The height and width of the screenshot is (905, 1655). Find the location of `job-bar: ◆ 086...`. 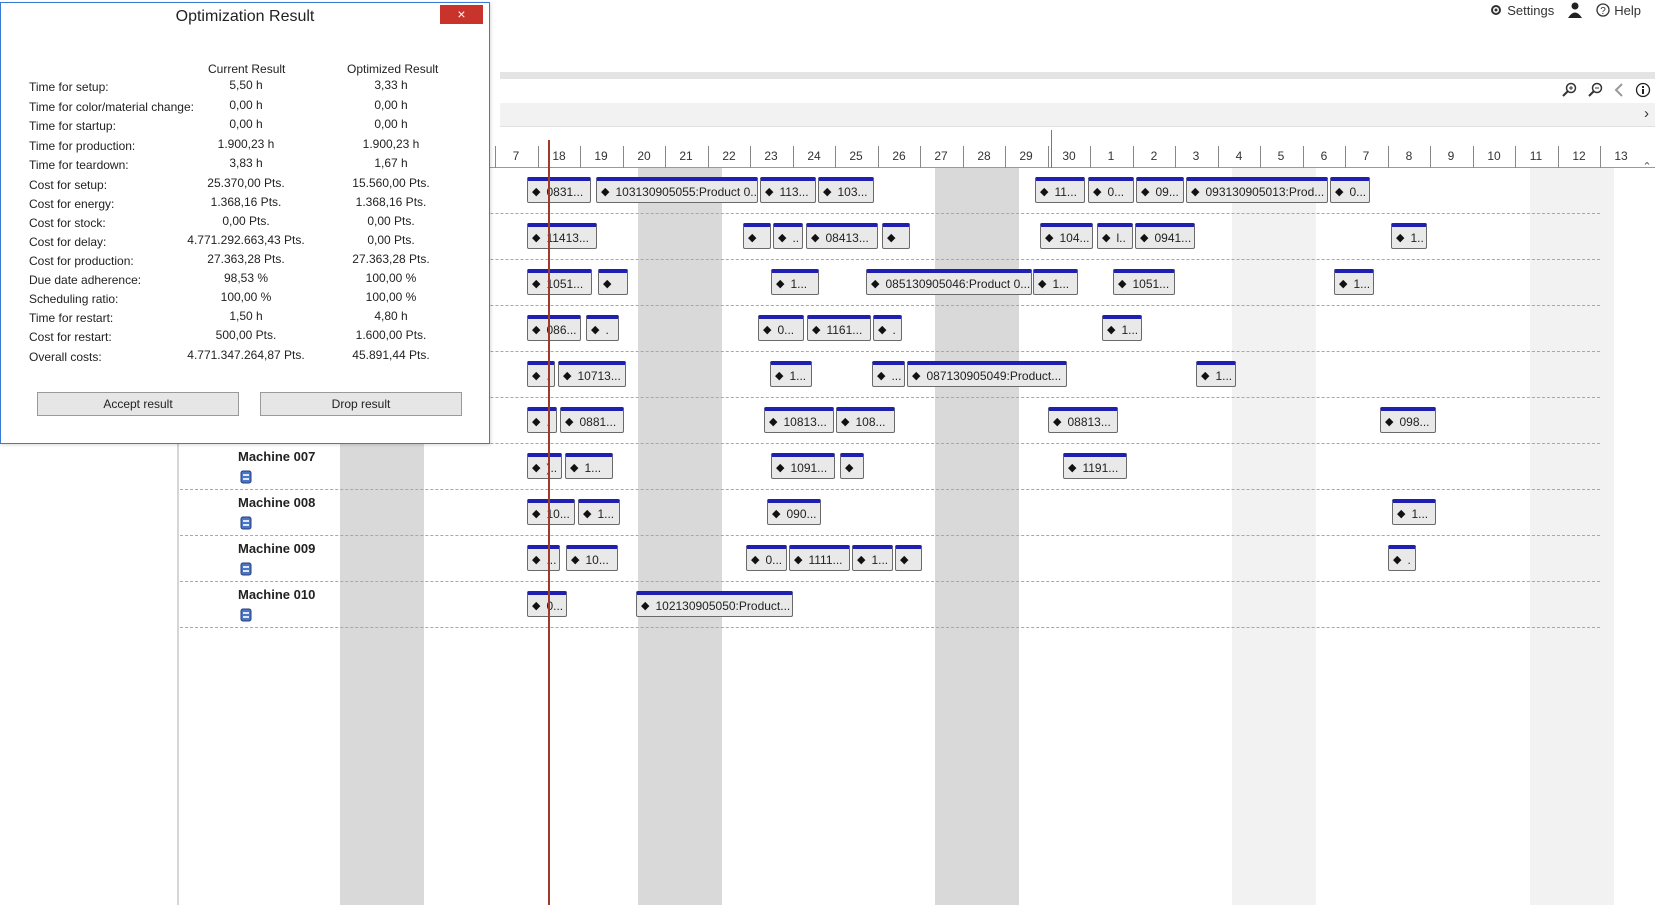

job-bar: ◆ 086... is located at coordinates (554, 328).